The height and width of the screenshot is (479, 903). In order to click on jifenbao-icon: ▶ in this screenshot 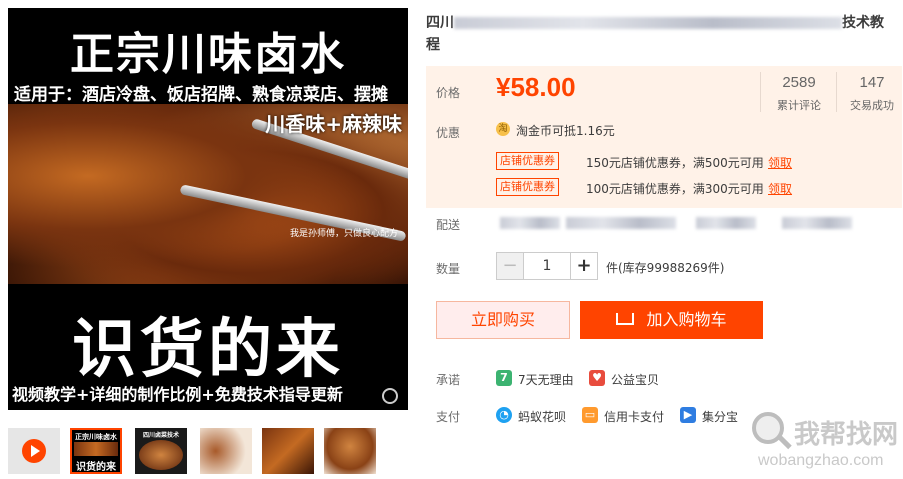, I will do `click(688, 415)`.